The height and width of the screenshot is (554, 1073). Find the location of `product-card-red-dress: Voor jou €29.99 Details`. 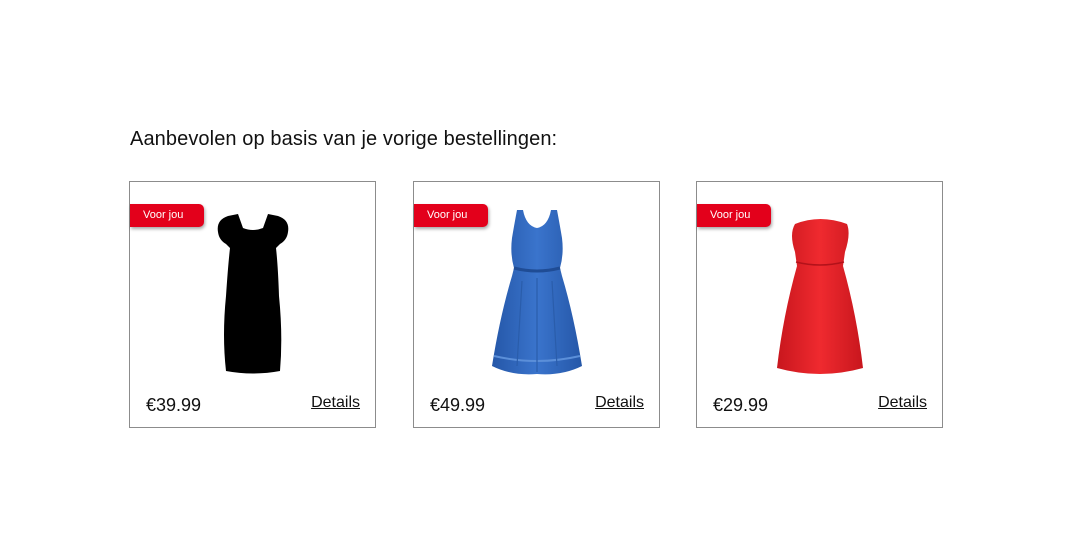

product-card-red-dress: Voor jou €29.99 Details is located at coordinates (819, 304).